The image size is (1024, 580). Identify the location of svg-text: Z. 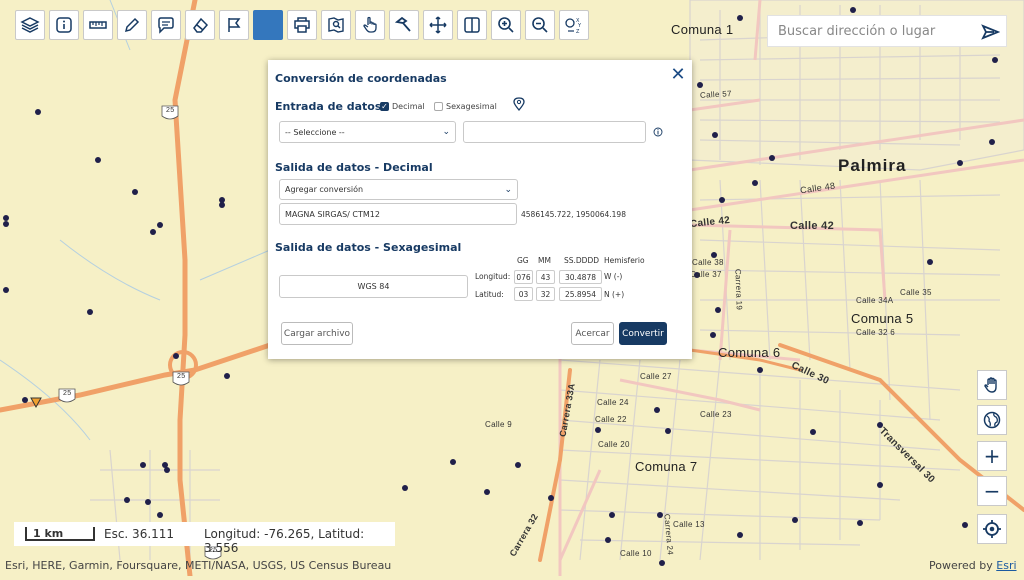
(578, 32).